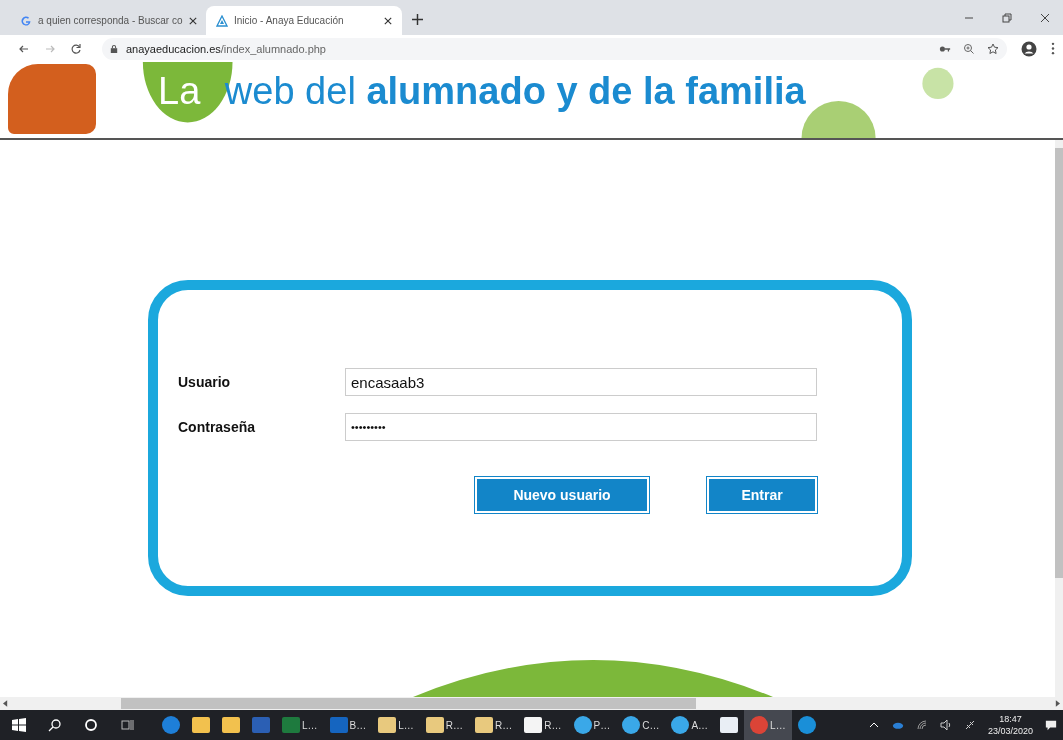  I want to click on zoom-icon, so click(969, 48).